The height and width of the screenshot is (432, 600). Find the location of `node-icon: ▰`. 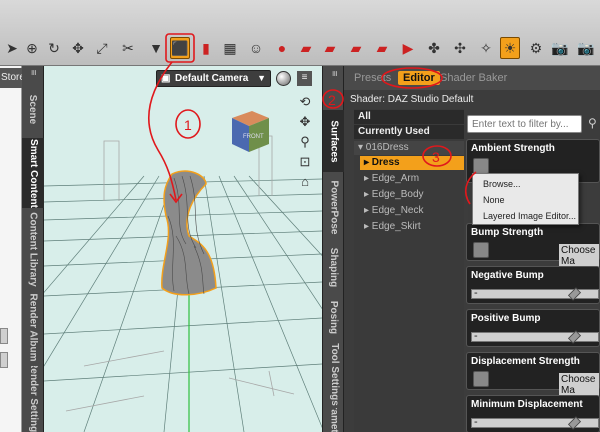

node-icon: ▰ is located at coordinates (356, 48).